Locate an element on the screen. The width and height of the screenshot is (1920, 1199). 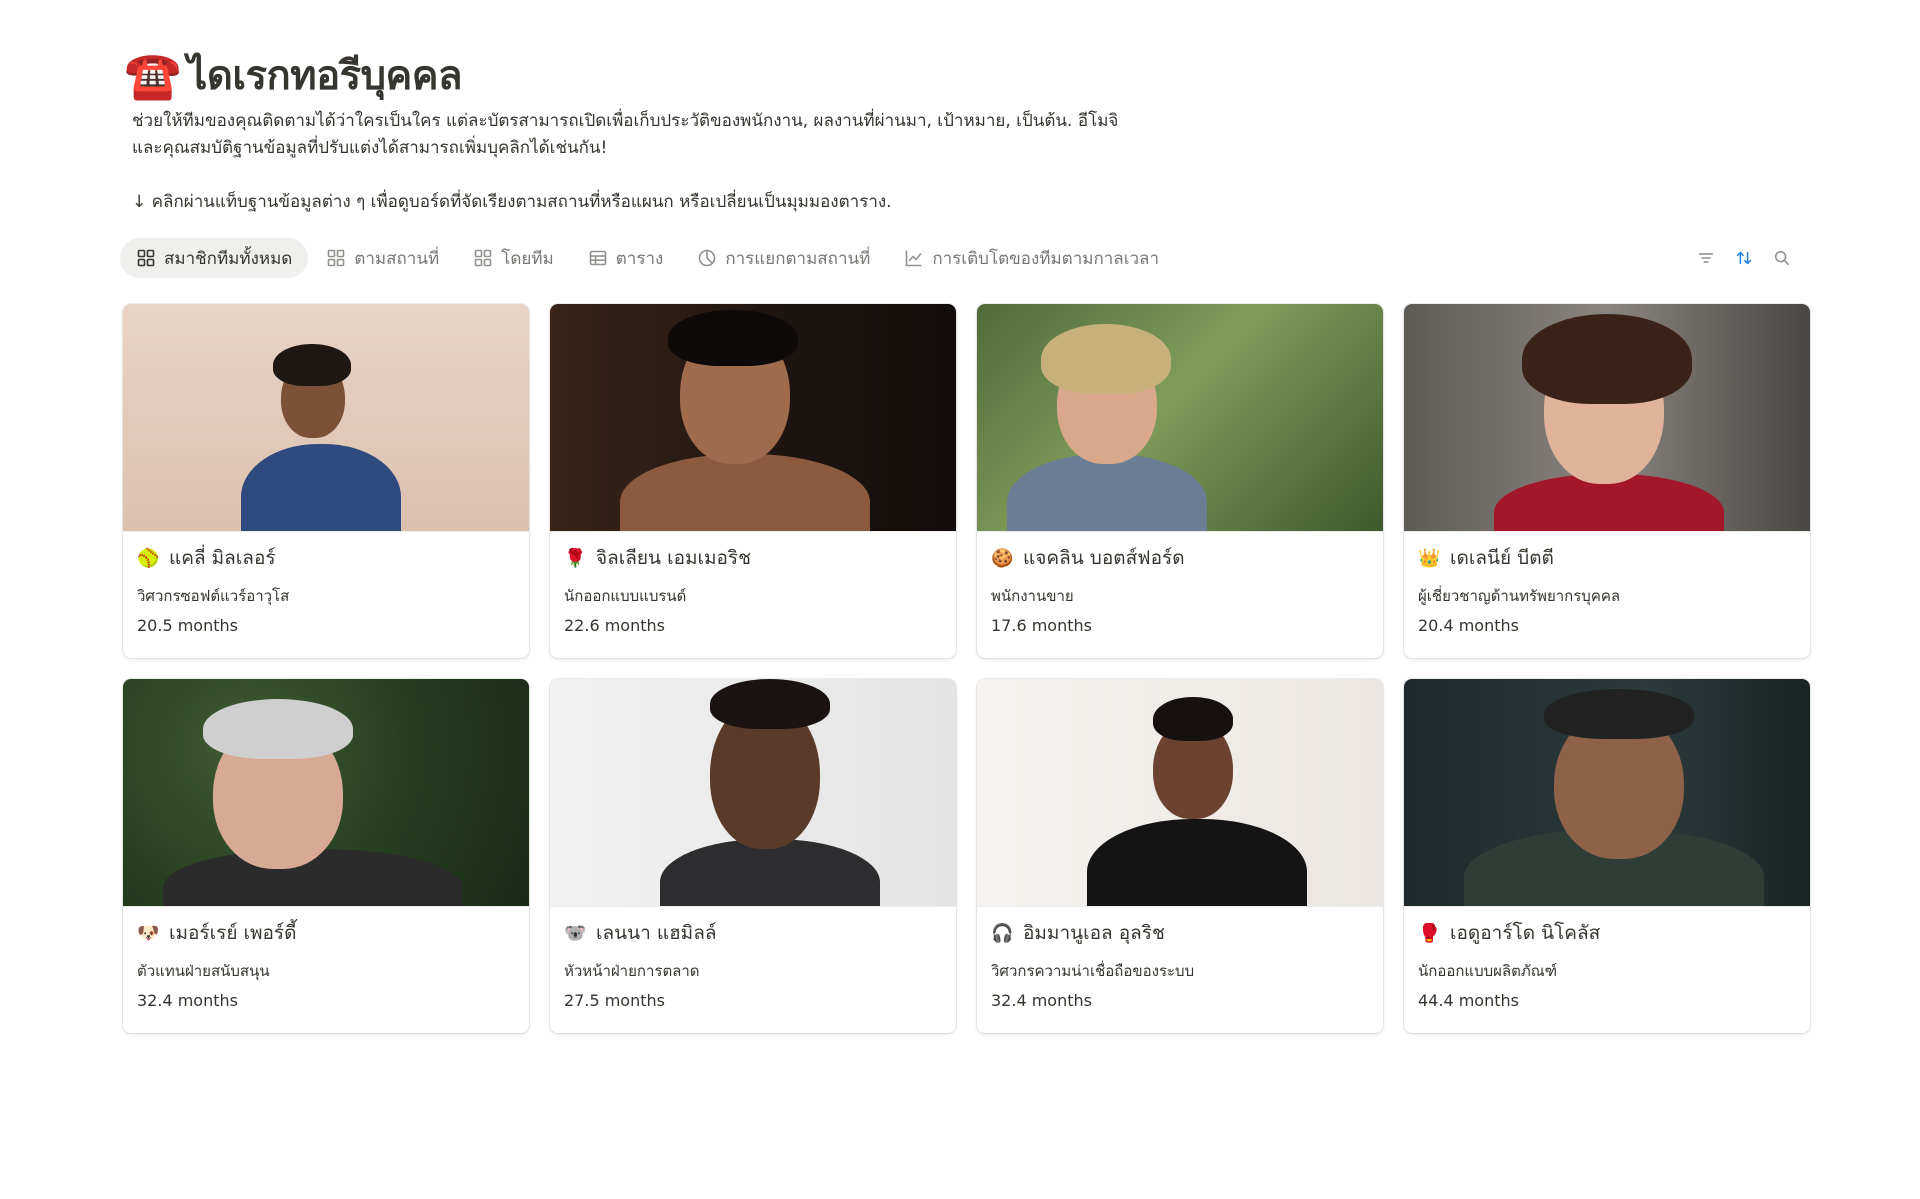
headphones-icon: 🎧 is located at coordinates (1002, 933).